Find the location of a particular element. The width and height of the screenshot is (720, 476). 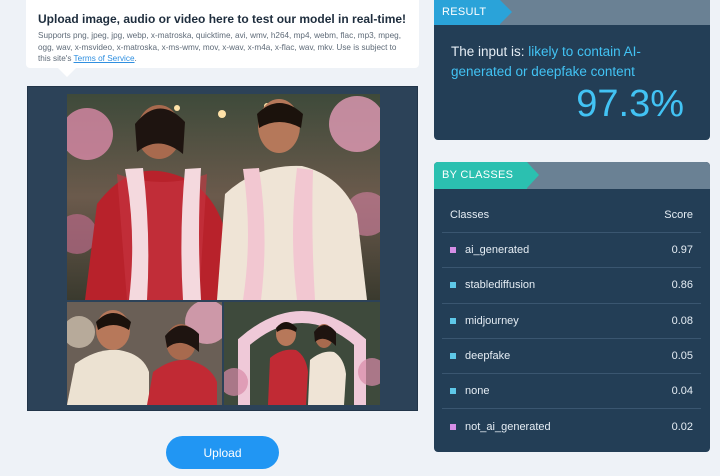

class-name: ai_generated is located at coordinates (497, 250).